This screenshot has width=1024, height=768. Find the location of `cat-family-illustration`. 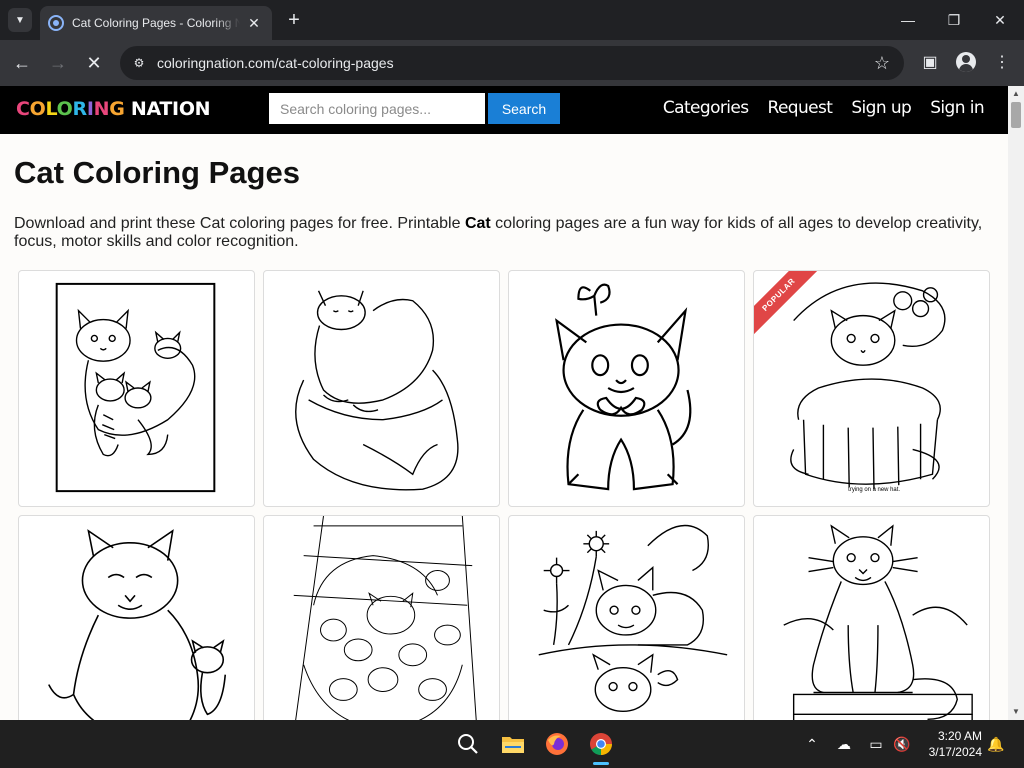

cat-family-illustration is located at coordinates (135, 387).